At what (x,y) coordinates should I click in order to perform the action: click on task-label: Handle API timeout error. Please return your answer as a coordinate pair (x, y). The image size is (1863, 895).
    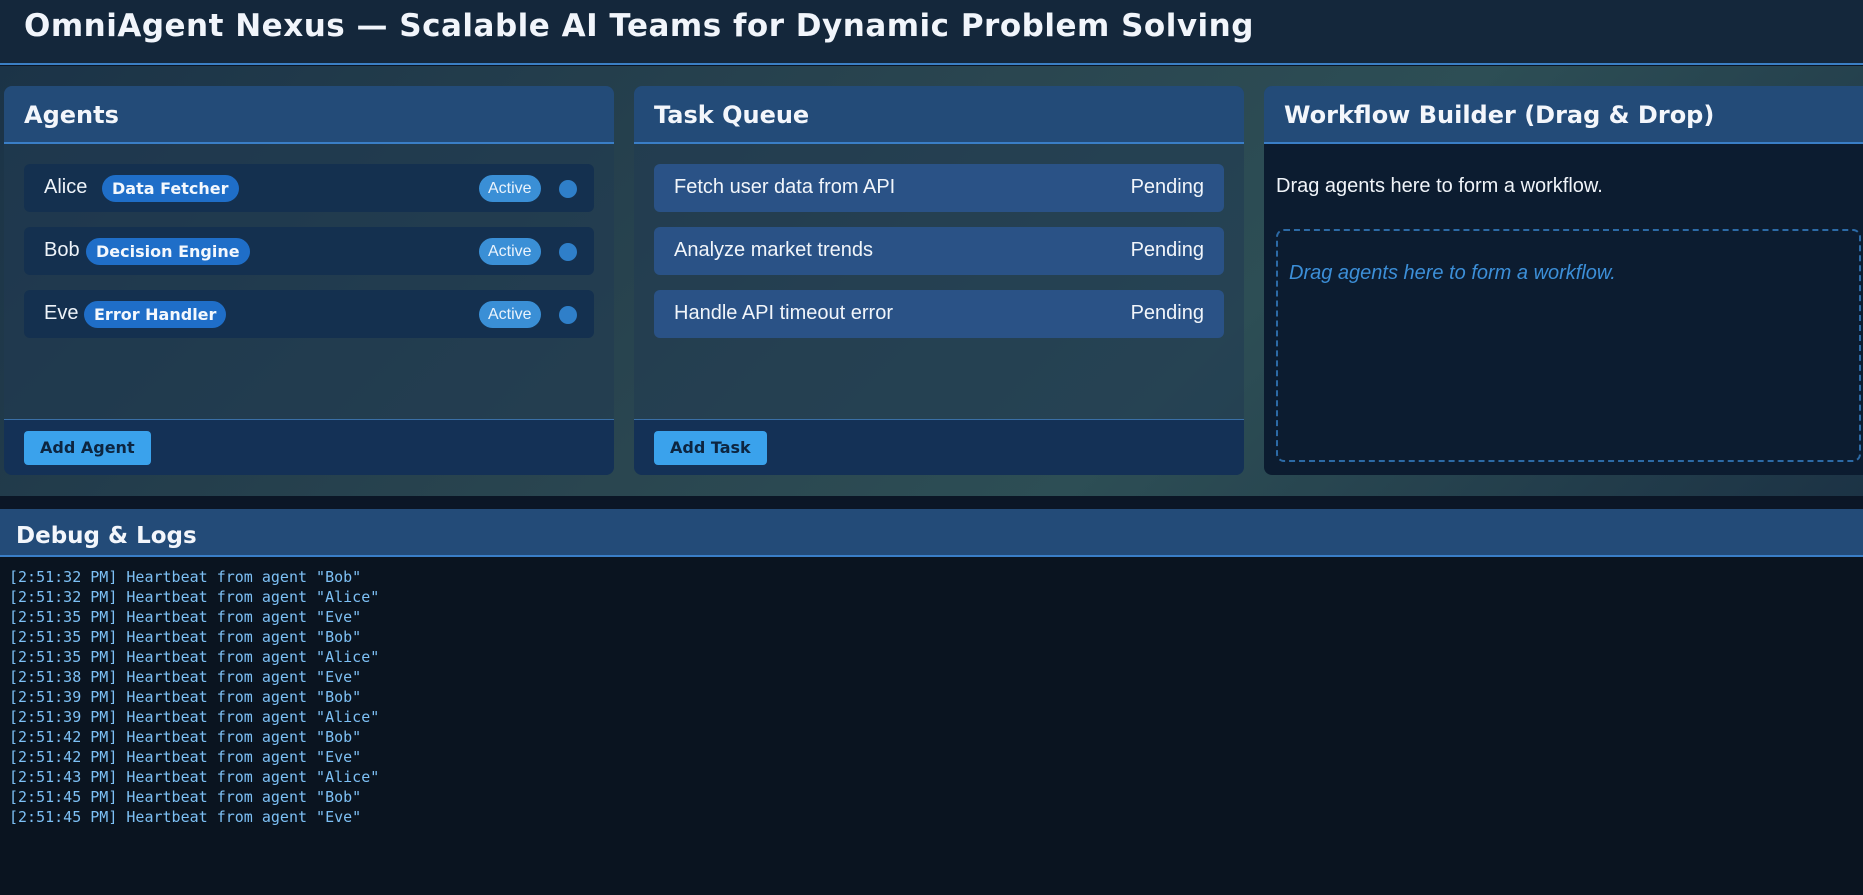
    Looking at the image, I should click on (783, 313).